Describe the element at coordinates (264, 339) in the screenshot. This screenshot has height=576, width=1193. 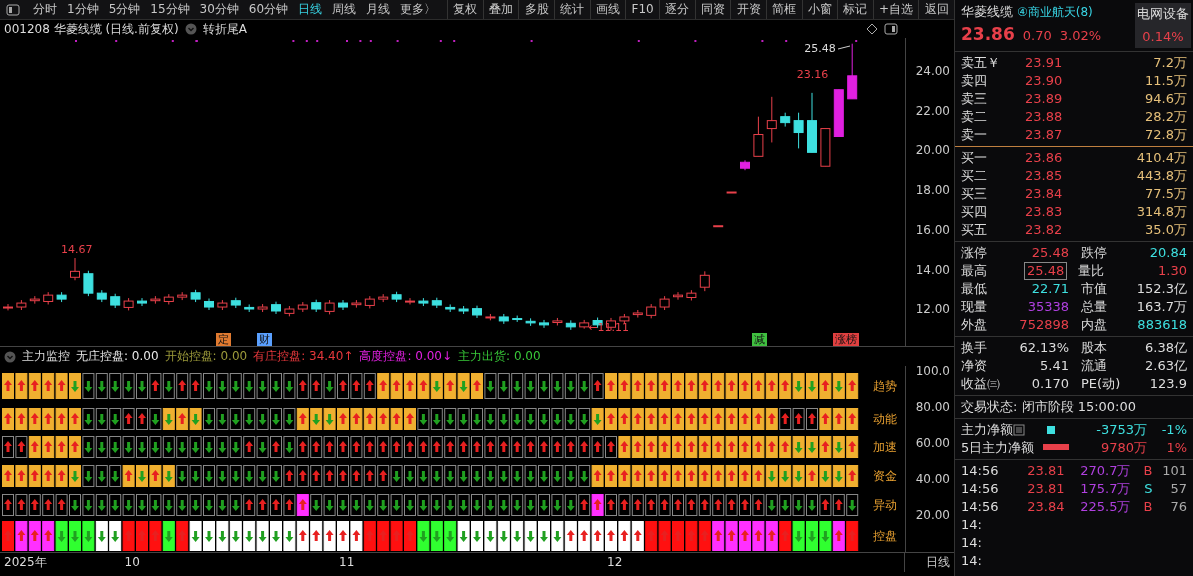
I see `event-tag: 财` at that location.